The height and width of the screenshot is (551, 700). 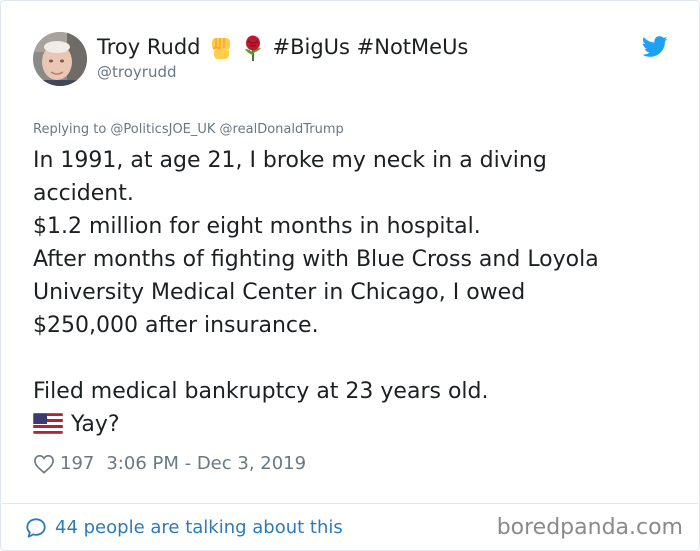 What do you see at coordinates (176, 325) in the screenshot?
I see `tweet-line: $250,000 after insurance.` at bounding box center [176, 325].